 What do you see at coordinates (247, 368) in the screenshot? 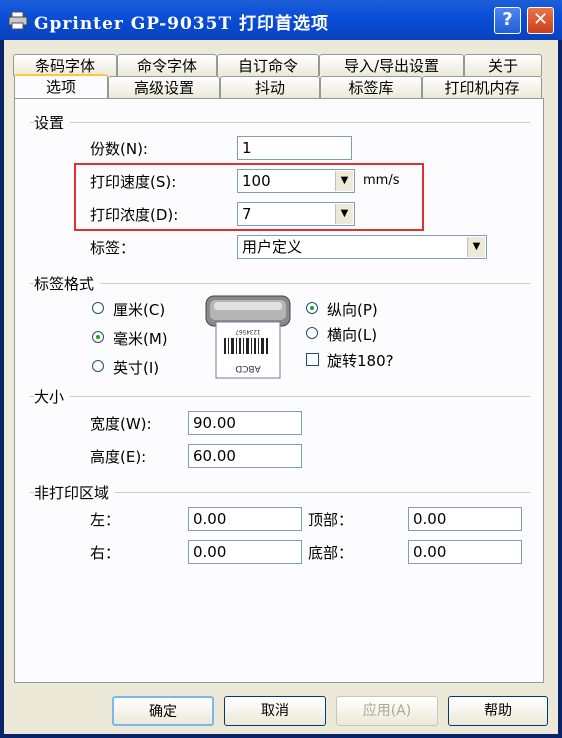
I see `preview-text: ABCD` at bounding box center [247, 368].